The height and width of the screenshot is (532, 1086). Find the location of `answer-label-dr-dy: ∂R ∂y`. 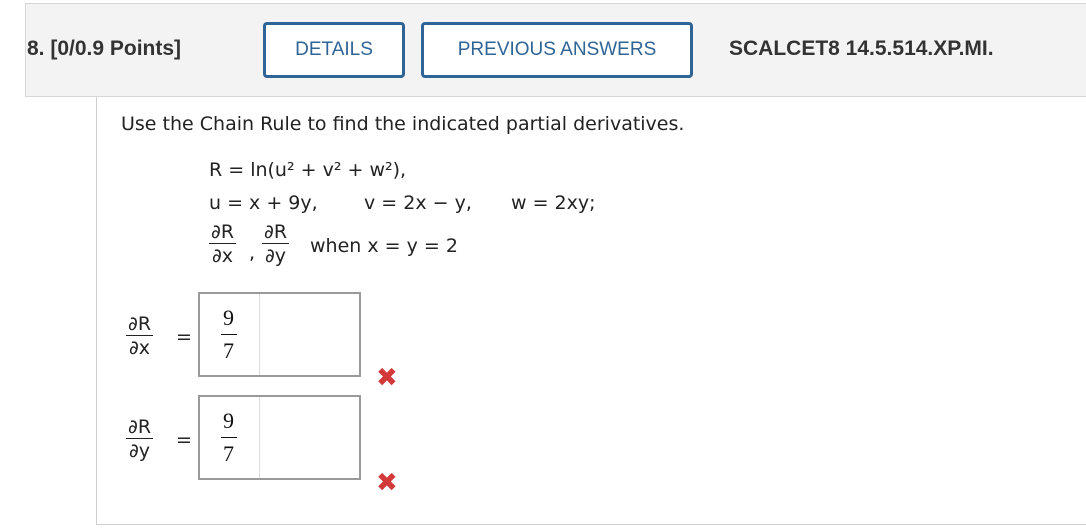

answer-label-dr-dy: ∂R ∂y is located at coordinates (140, 439).